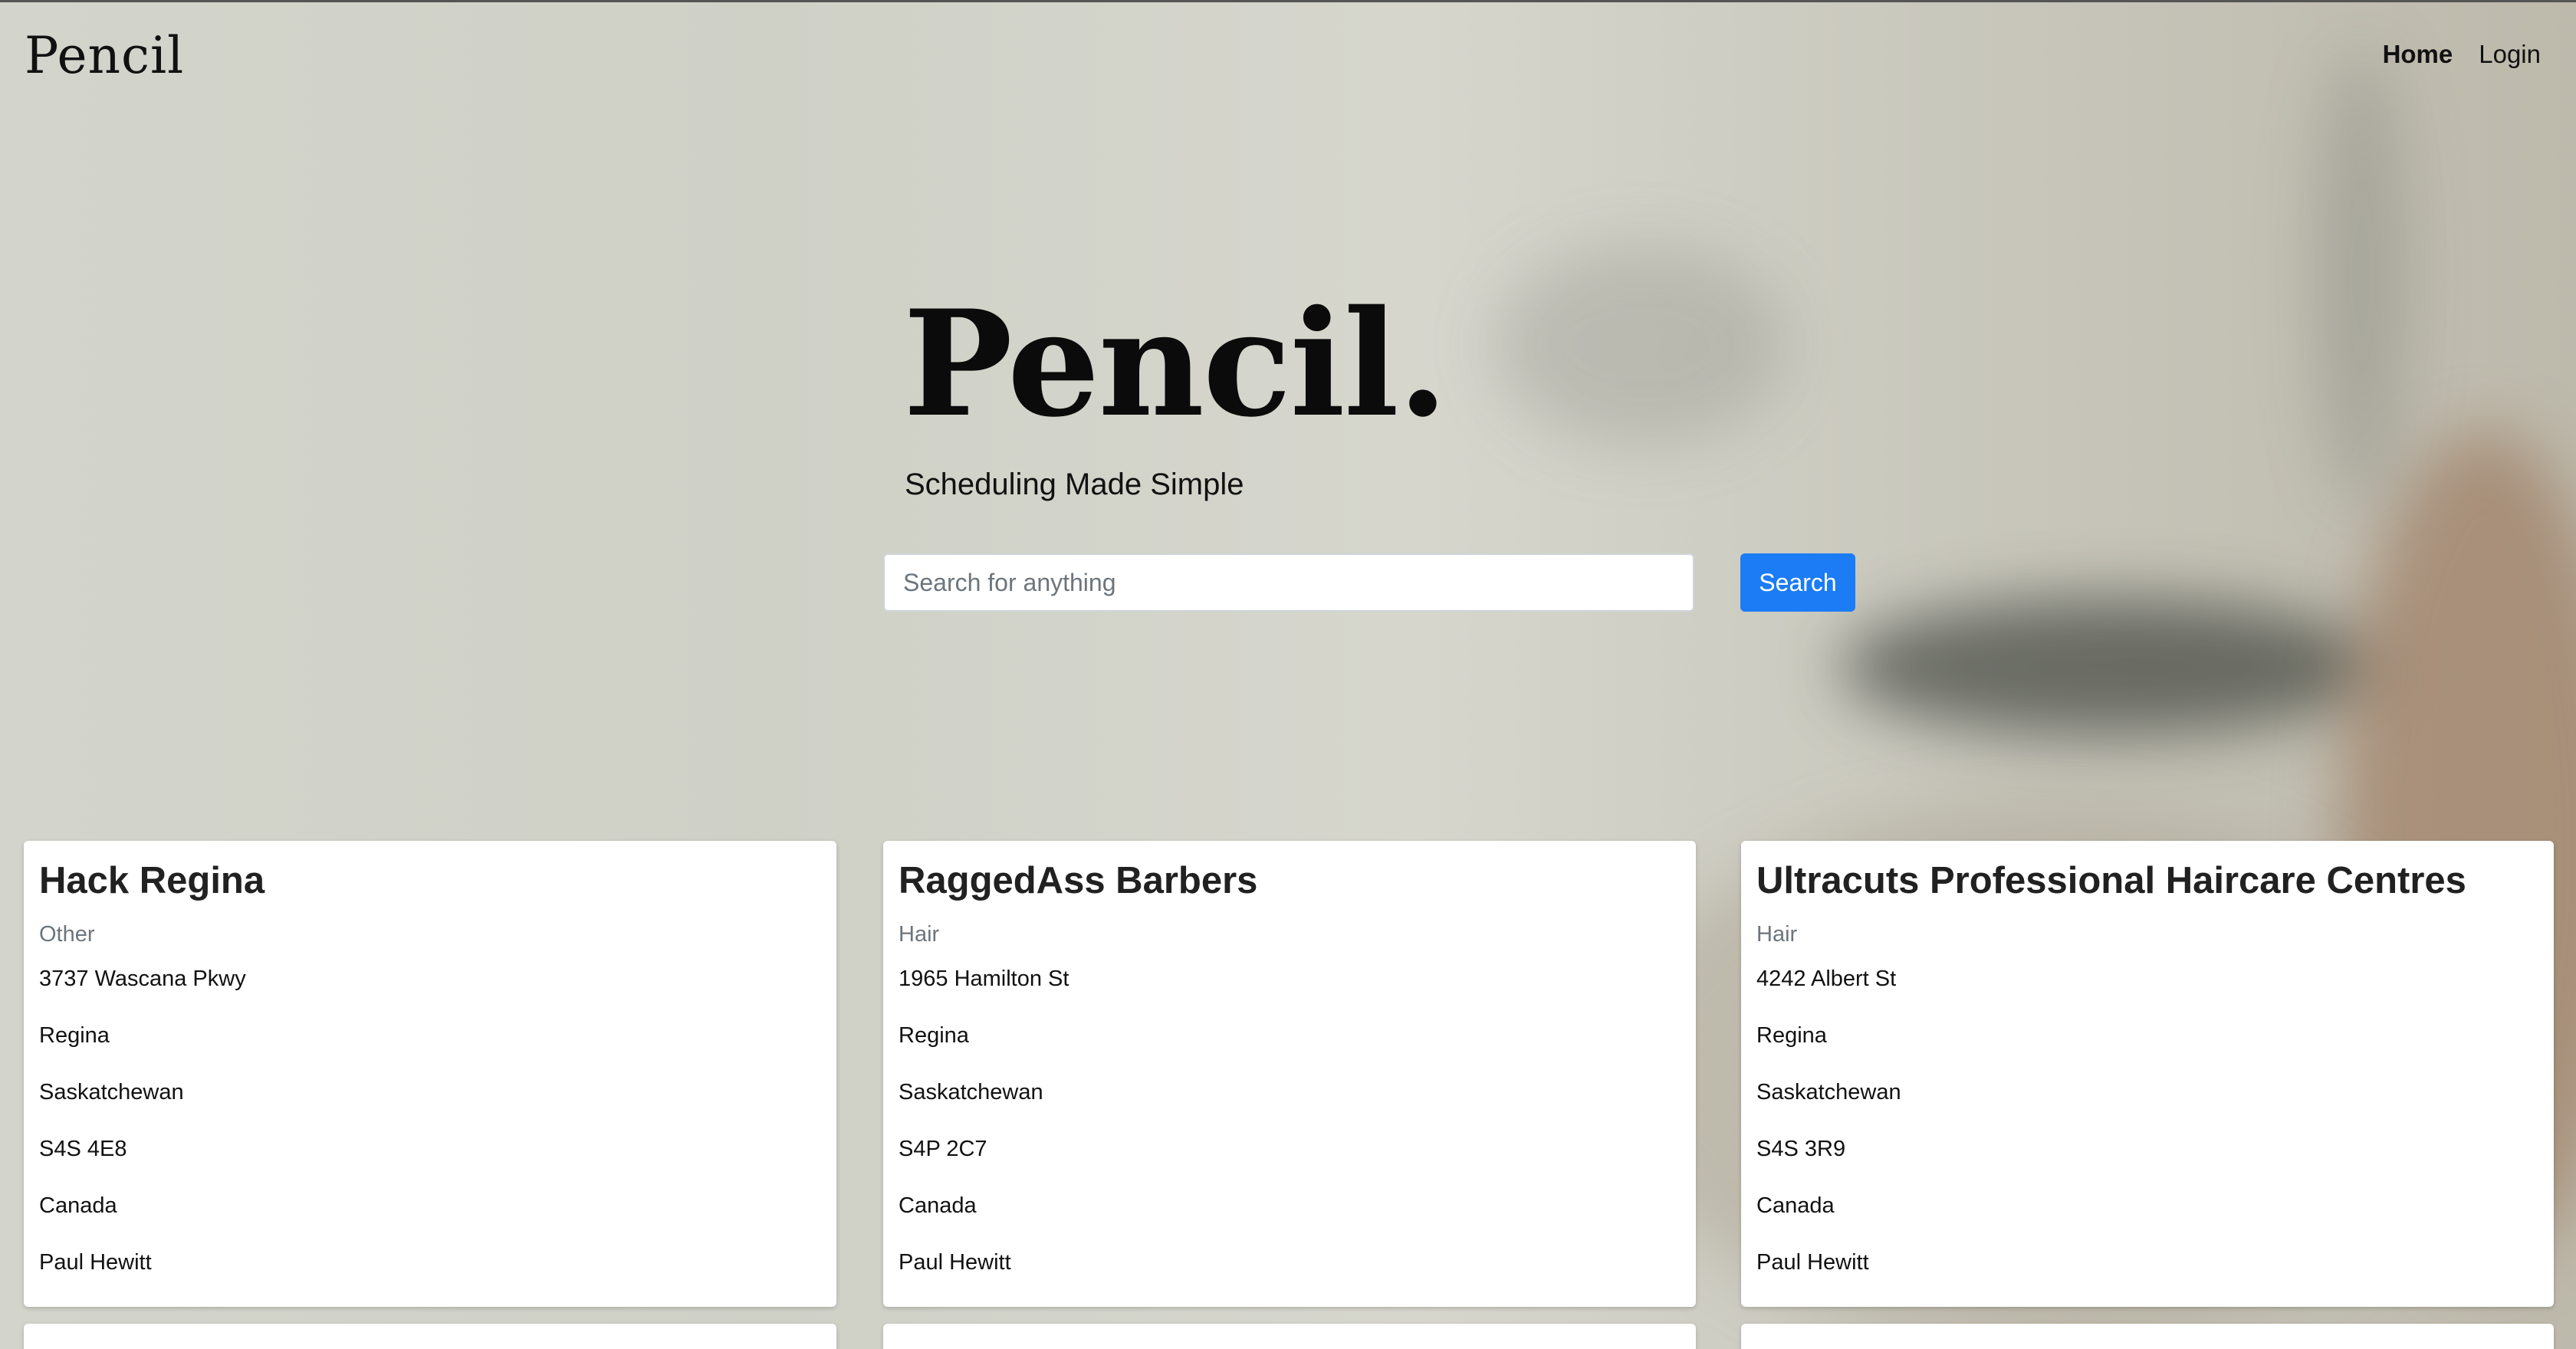 This screenshot has width=2576, height=1349. What do you see at coordinates (83, 1149) in the screenshot?
I see `card-postal: S4S 4E8` at bounding box center [83, 1149].